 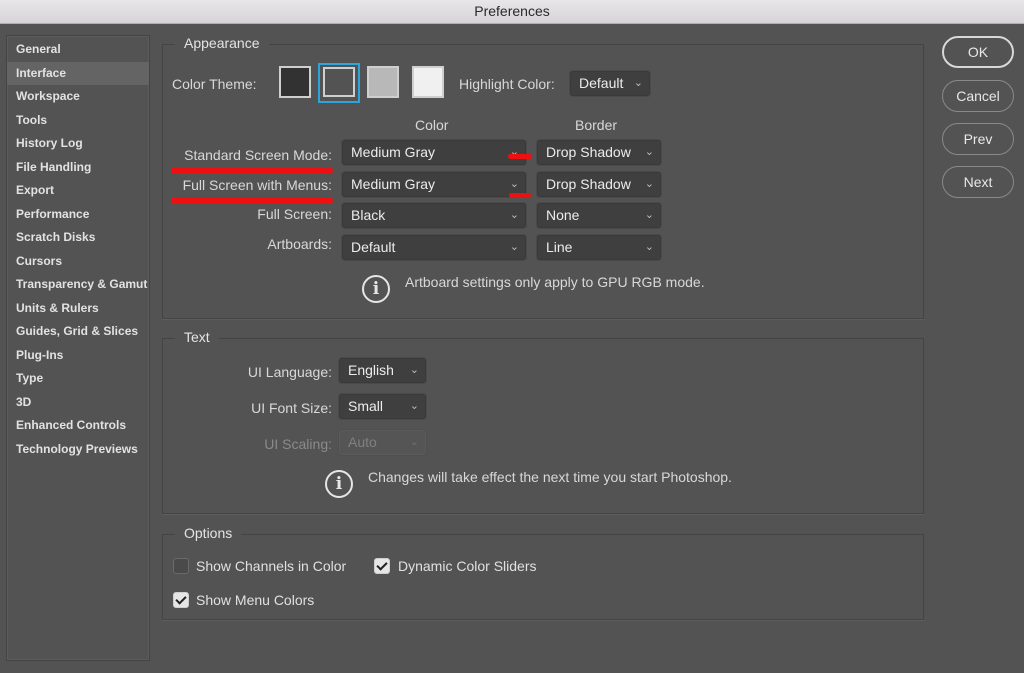 I want to click on sidebar-item-type: Type, so click(x=78, y=379).